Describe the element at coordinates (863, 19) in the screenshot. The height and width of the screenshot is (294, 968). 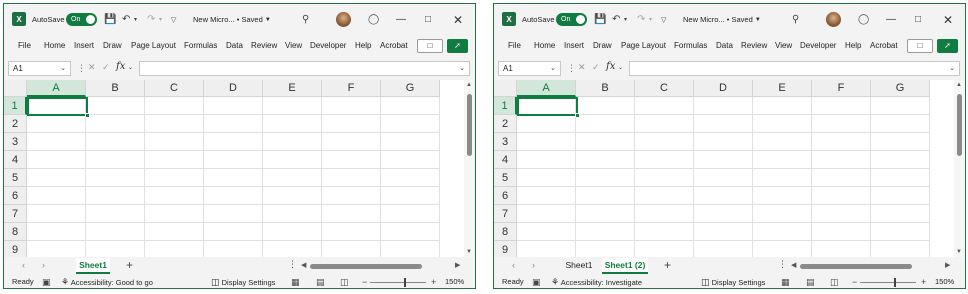
I see `lightbulb-icon: ◯` at that location.